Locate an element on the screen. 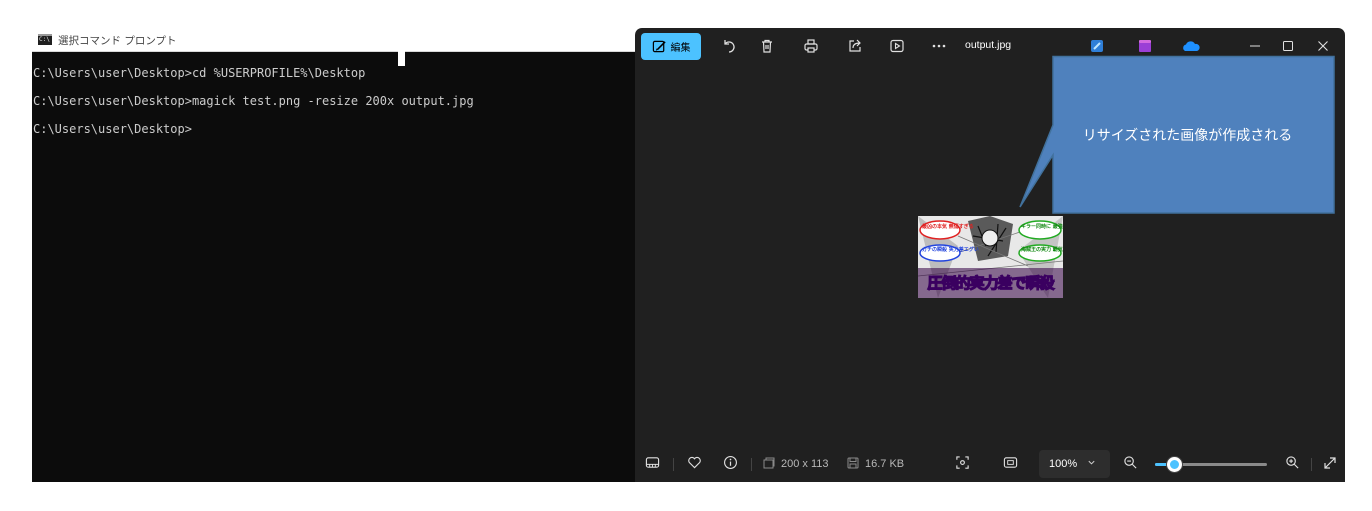 This screenshot has width=1372, height=511. file-size-text: 16.7 KB is located at coordinates (885, 464).